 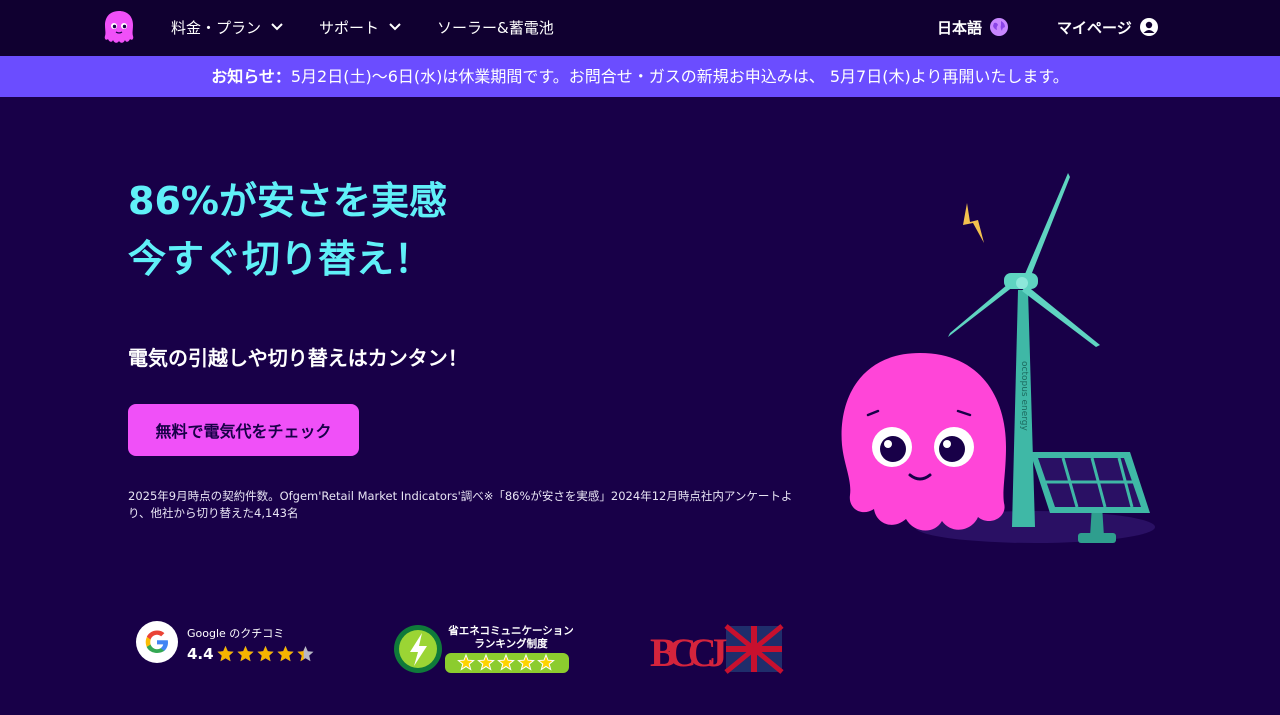 I want to click on turbine-hub, so click(x=1022, y=283).